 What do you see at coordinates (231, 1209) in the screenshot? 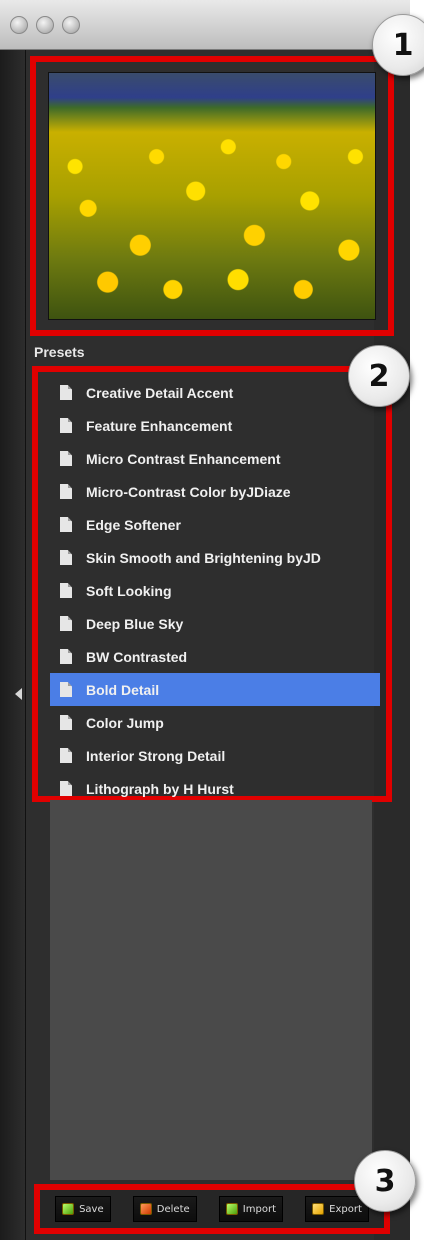
I see `import-icon` at bounding box center [231, 1209].